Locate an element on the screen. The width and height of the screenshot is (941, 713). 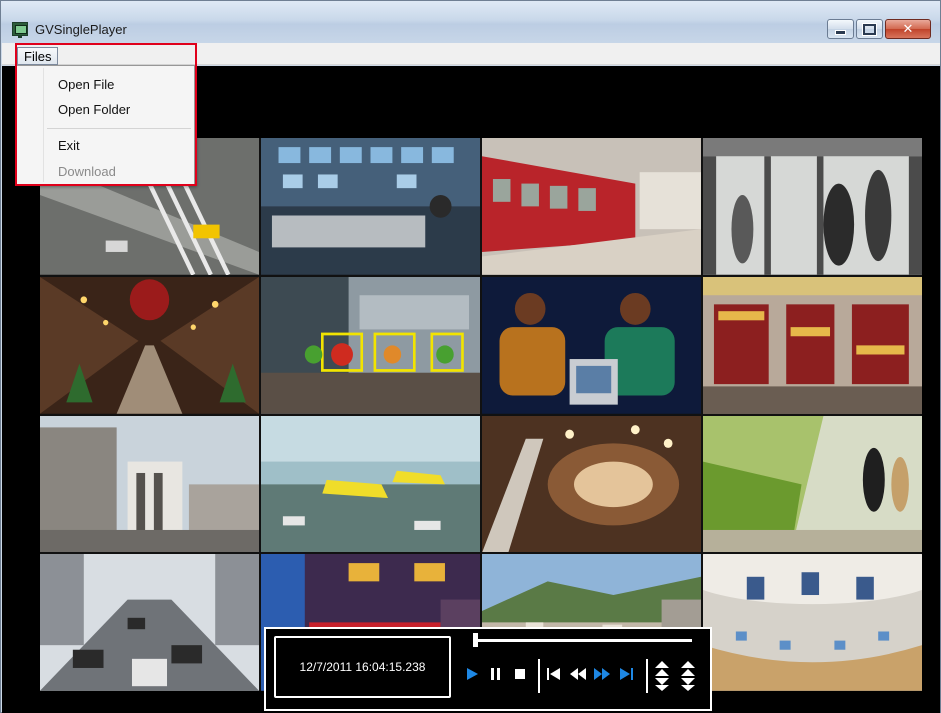
files-dropdown-menu: Open File Open Folder Exit Download is located at coordinates (105, 125).